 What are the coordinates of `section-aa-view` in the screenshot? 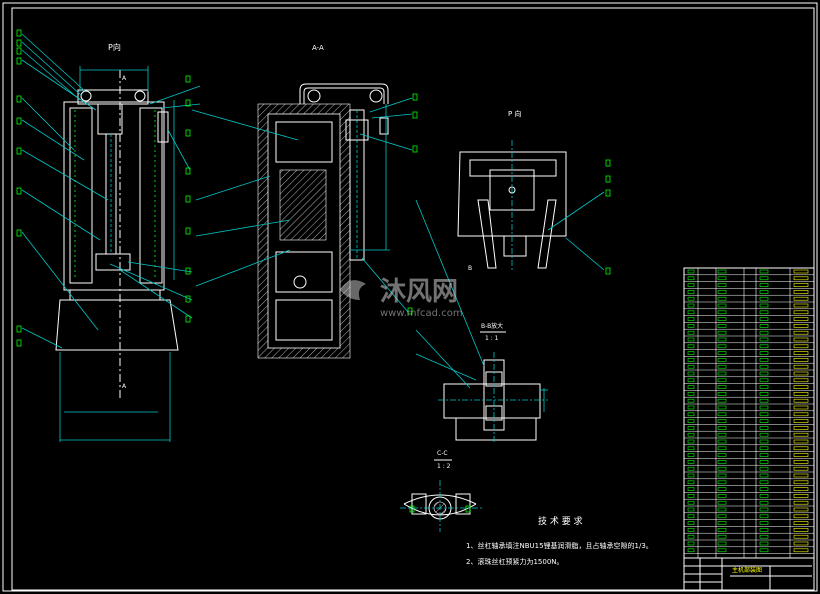 It's located at (323, 221).